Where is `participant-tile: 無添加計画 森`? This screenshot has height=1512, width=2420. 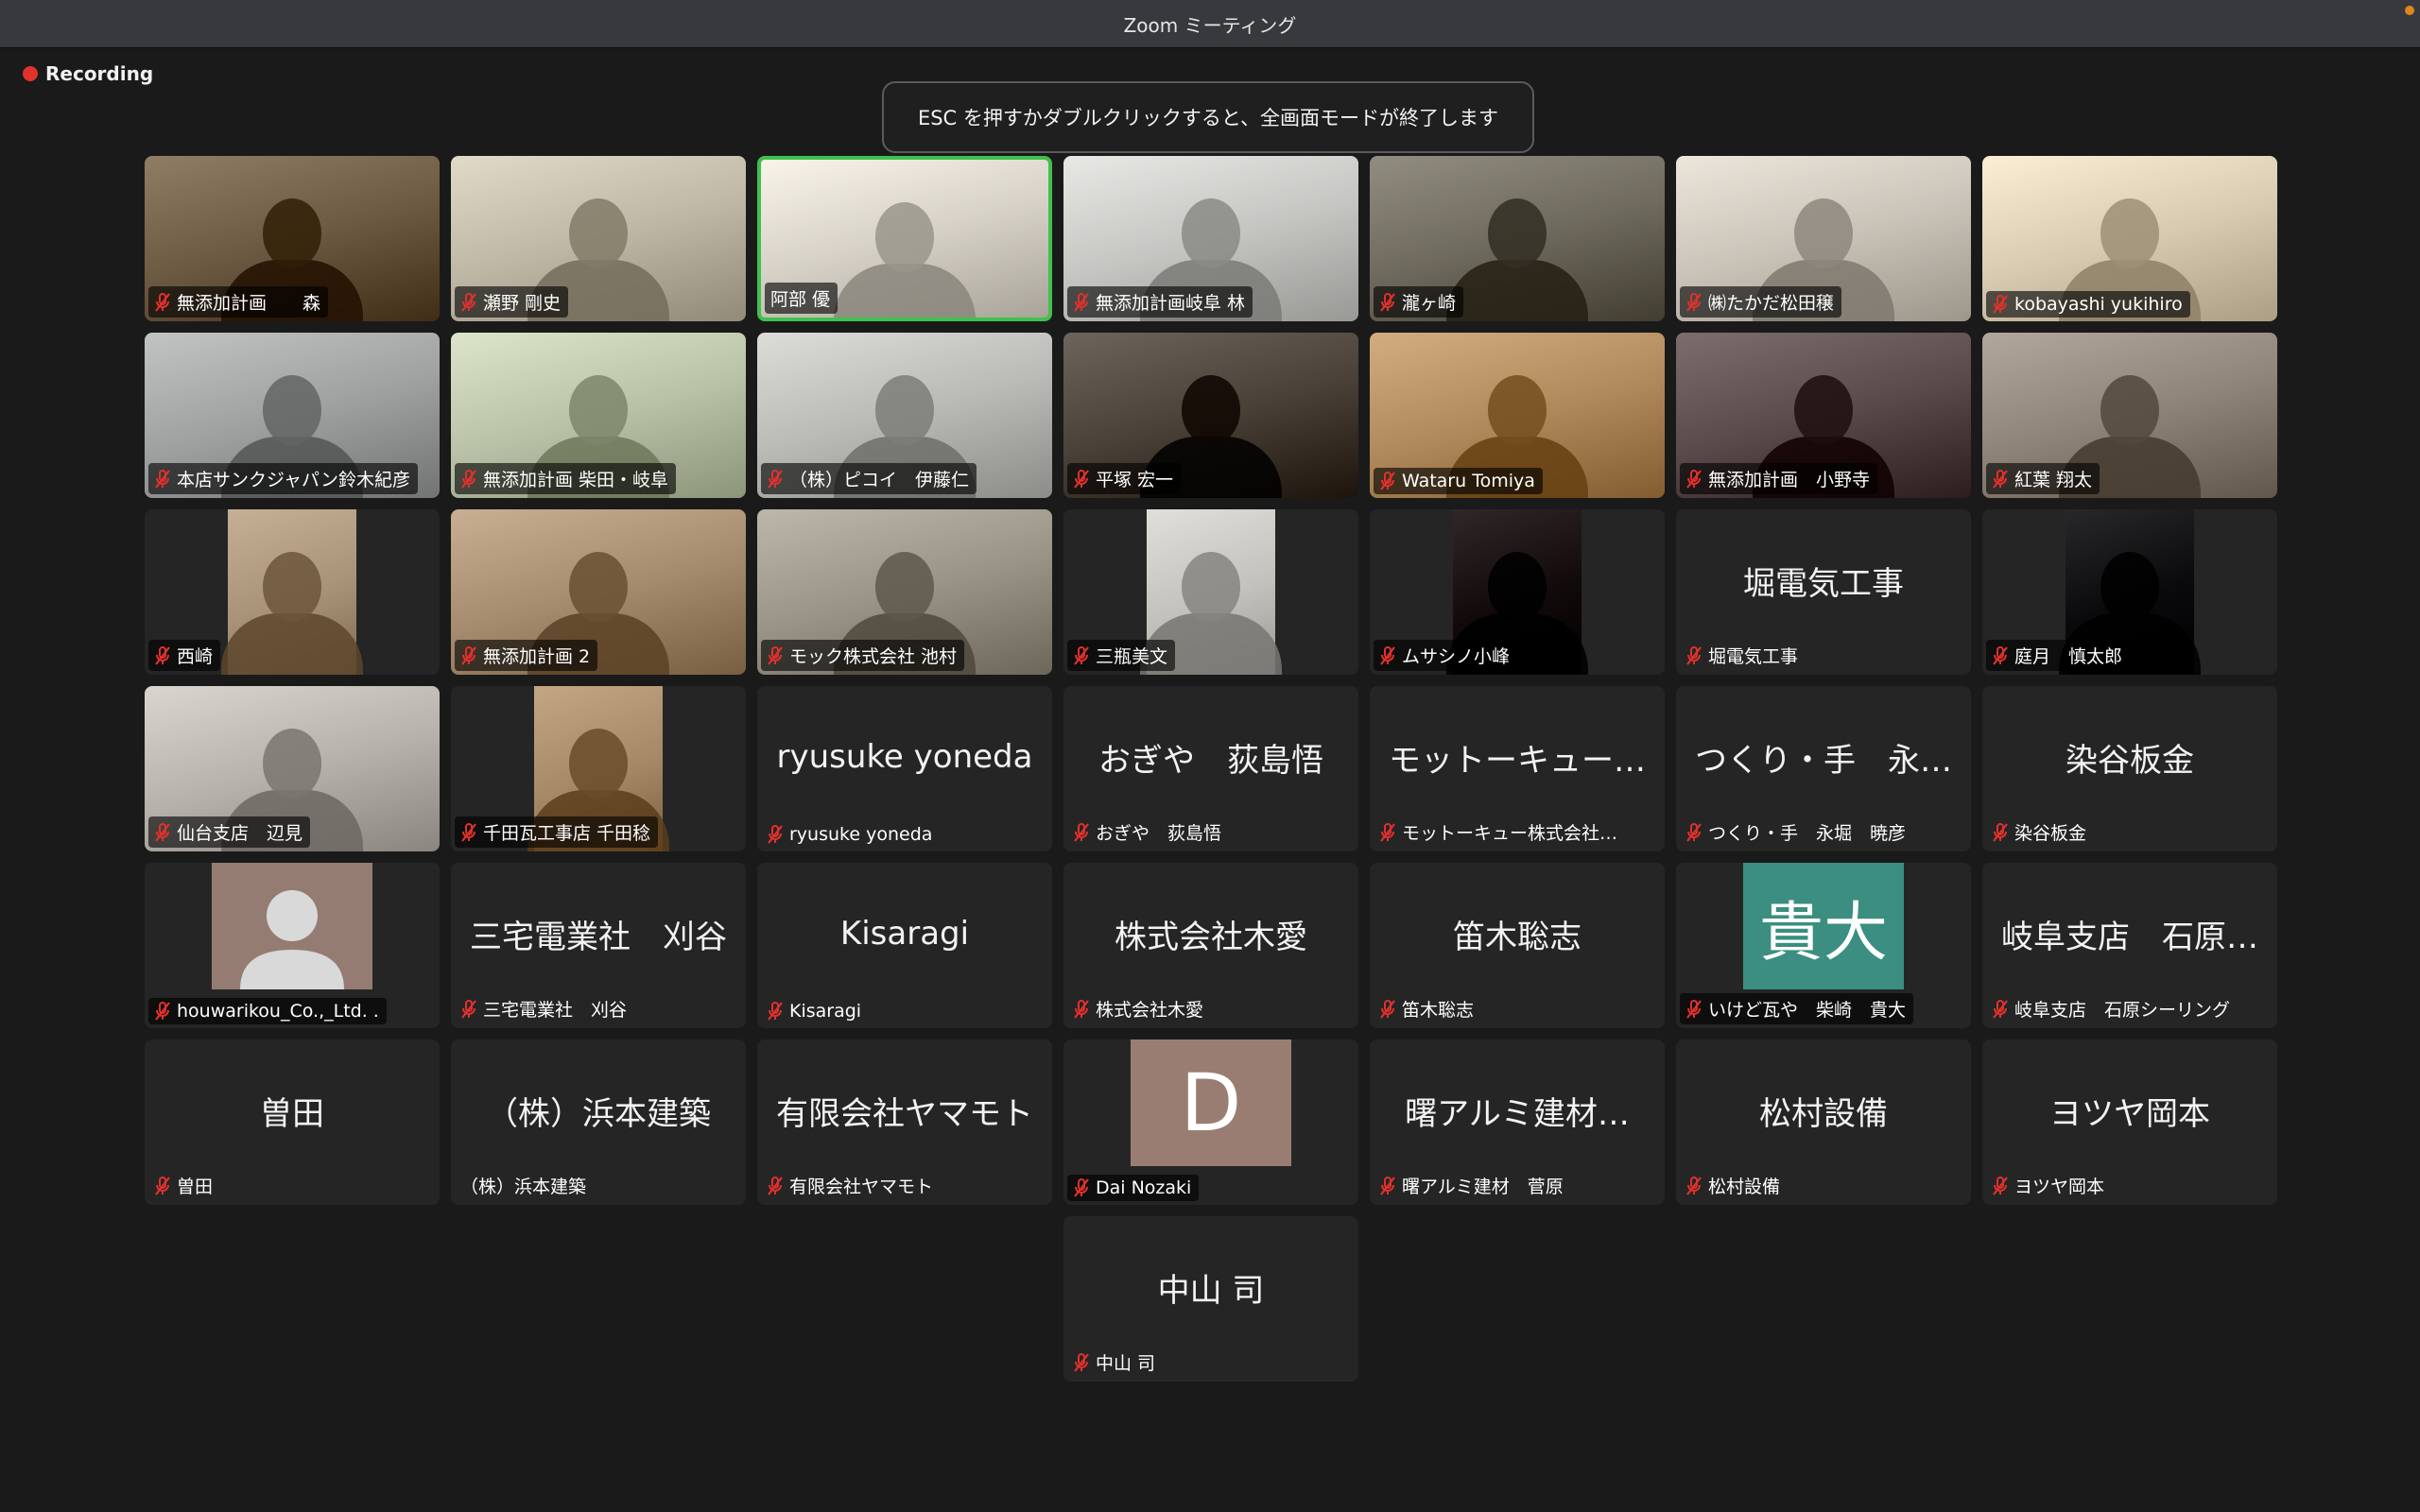
participant-tile: 無添加計画 森 is located at coordinates (293, 238).